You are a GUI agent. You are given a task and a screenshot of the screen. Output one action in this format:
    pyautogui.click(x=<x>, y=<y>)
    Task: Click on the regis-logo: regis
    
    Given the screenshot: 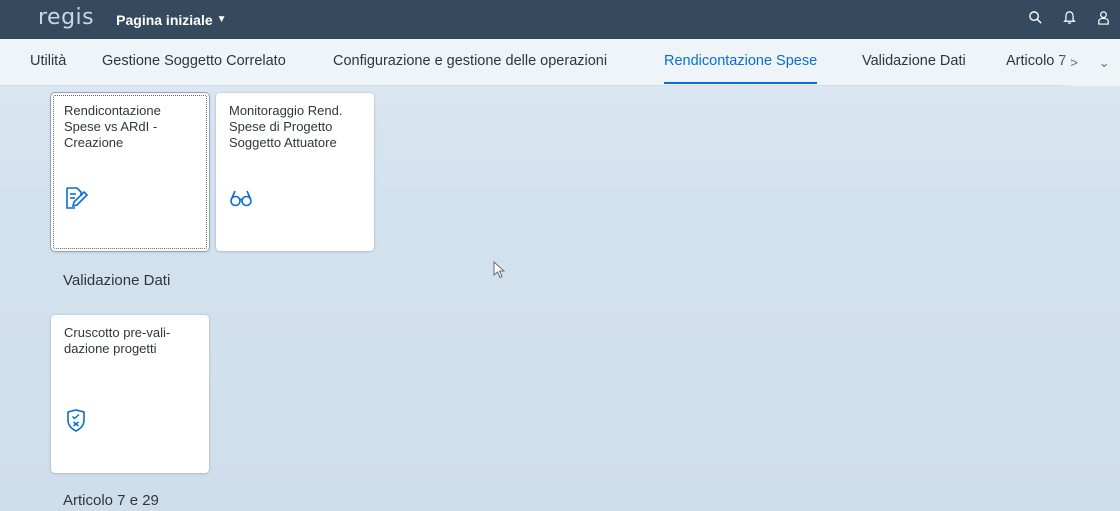 What is the action you would take?
    pyautogui.click(x=66, y=17)
    